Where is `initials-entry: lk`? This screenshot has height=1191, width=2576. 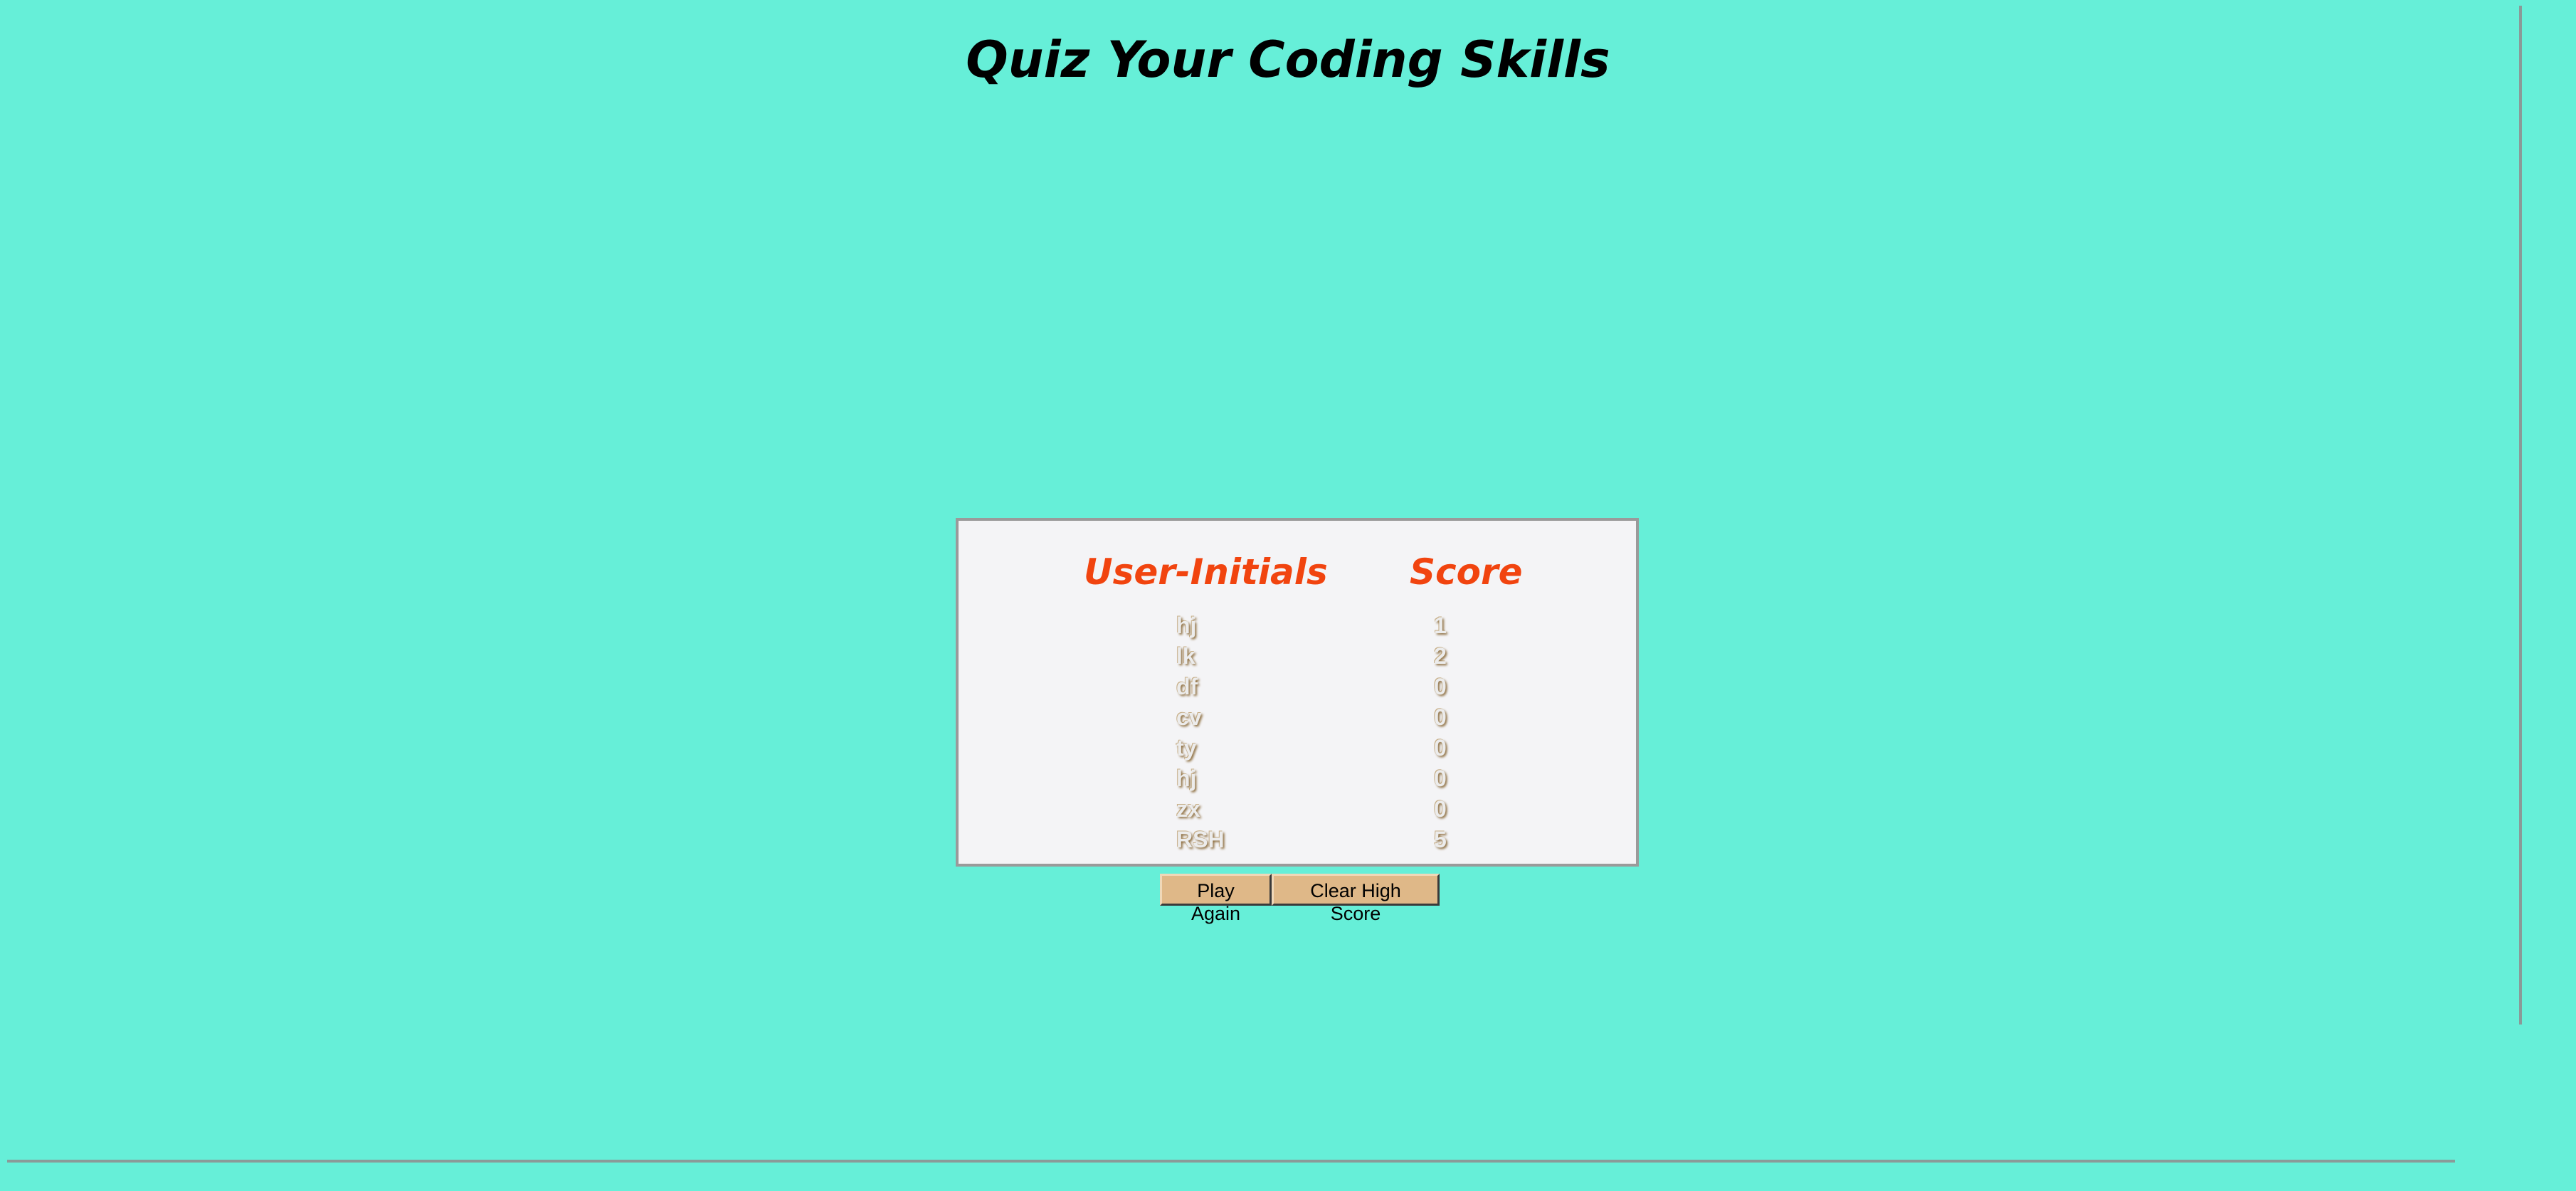
initials-entry: lk is located at coordinates (1185, 656).